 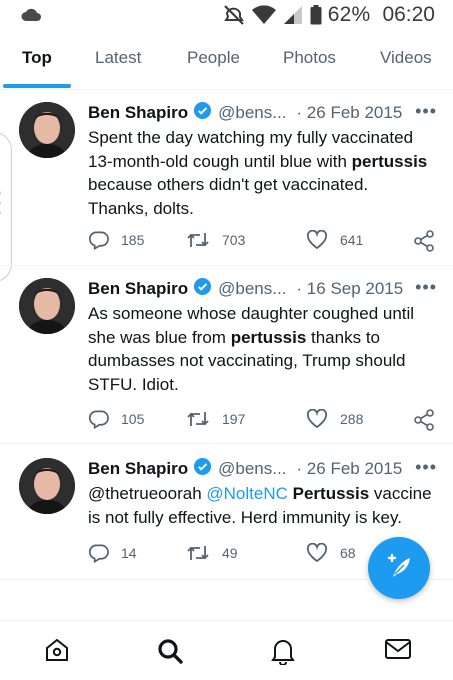 I want to click on retweet-count: 197, so click(x=234, y=419).